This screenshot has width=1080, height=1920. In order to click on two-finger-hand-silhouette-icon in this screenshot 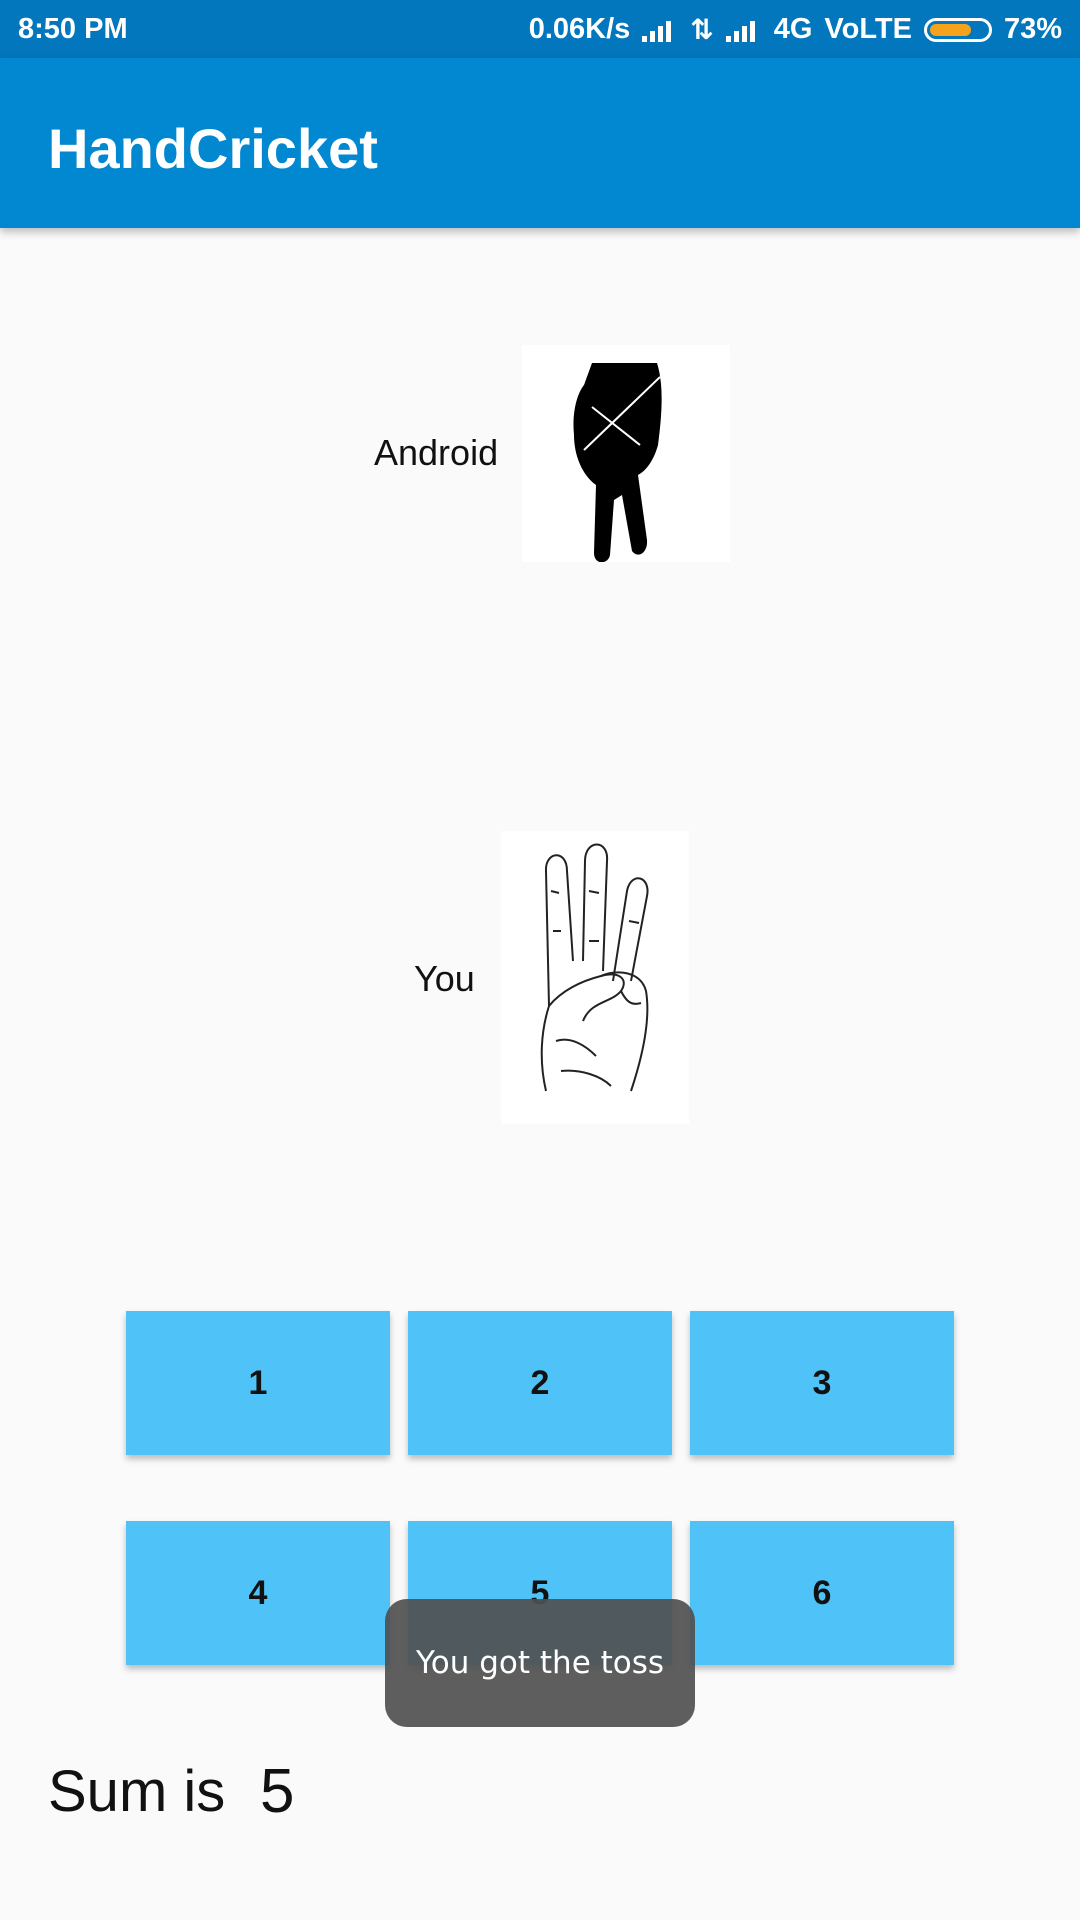, I will do `click(626, 454)`.